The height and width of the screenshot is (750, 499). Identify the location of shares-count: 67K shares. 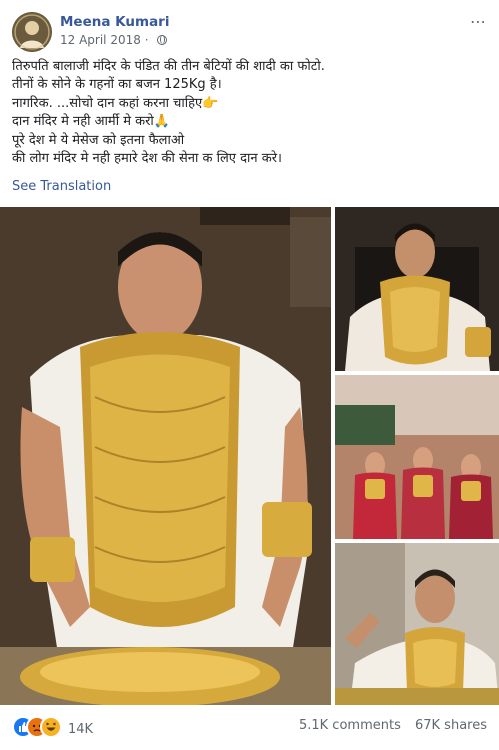
(451, 725).